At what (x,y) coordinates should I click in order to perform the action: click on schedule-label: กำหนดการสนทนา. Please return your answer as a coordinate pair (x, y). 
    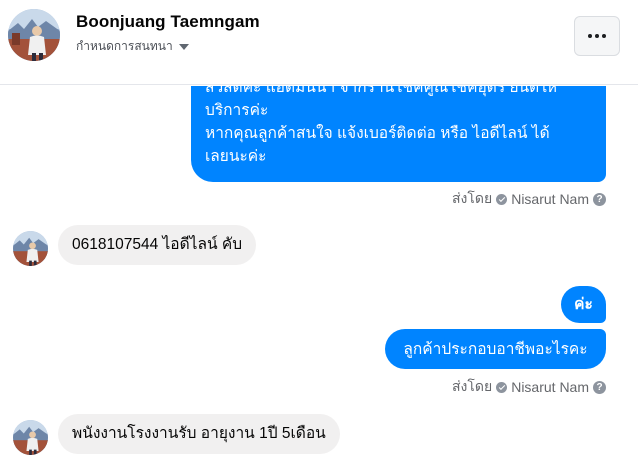
    Looking at the image, I should click on (124, 46).